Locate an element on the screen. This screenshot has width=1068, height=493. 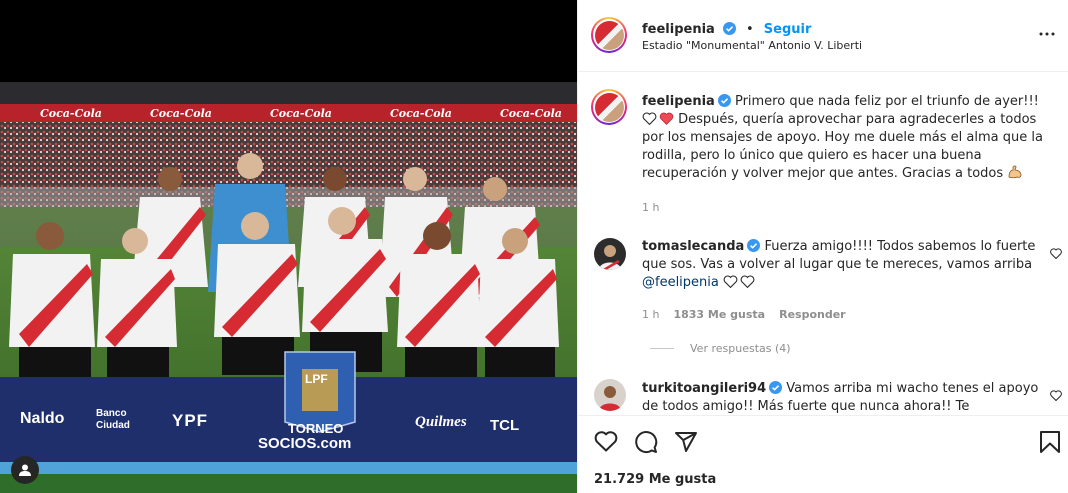
comment-mention: @feelipenia is located at coordinates (680, 282).